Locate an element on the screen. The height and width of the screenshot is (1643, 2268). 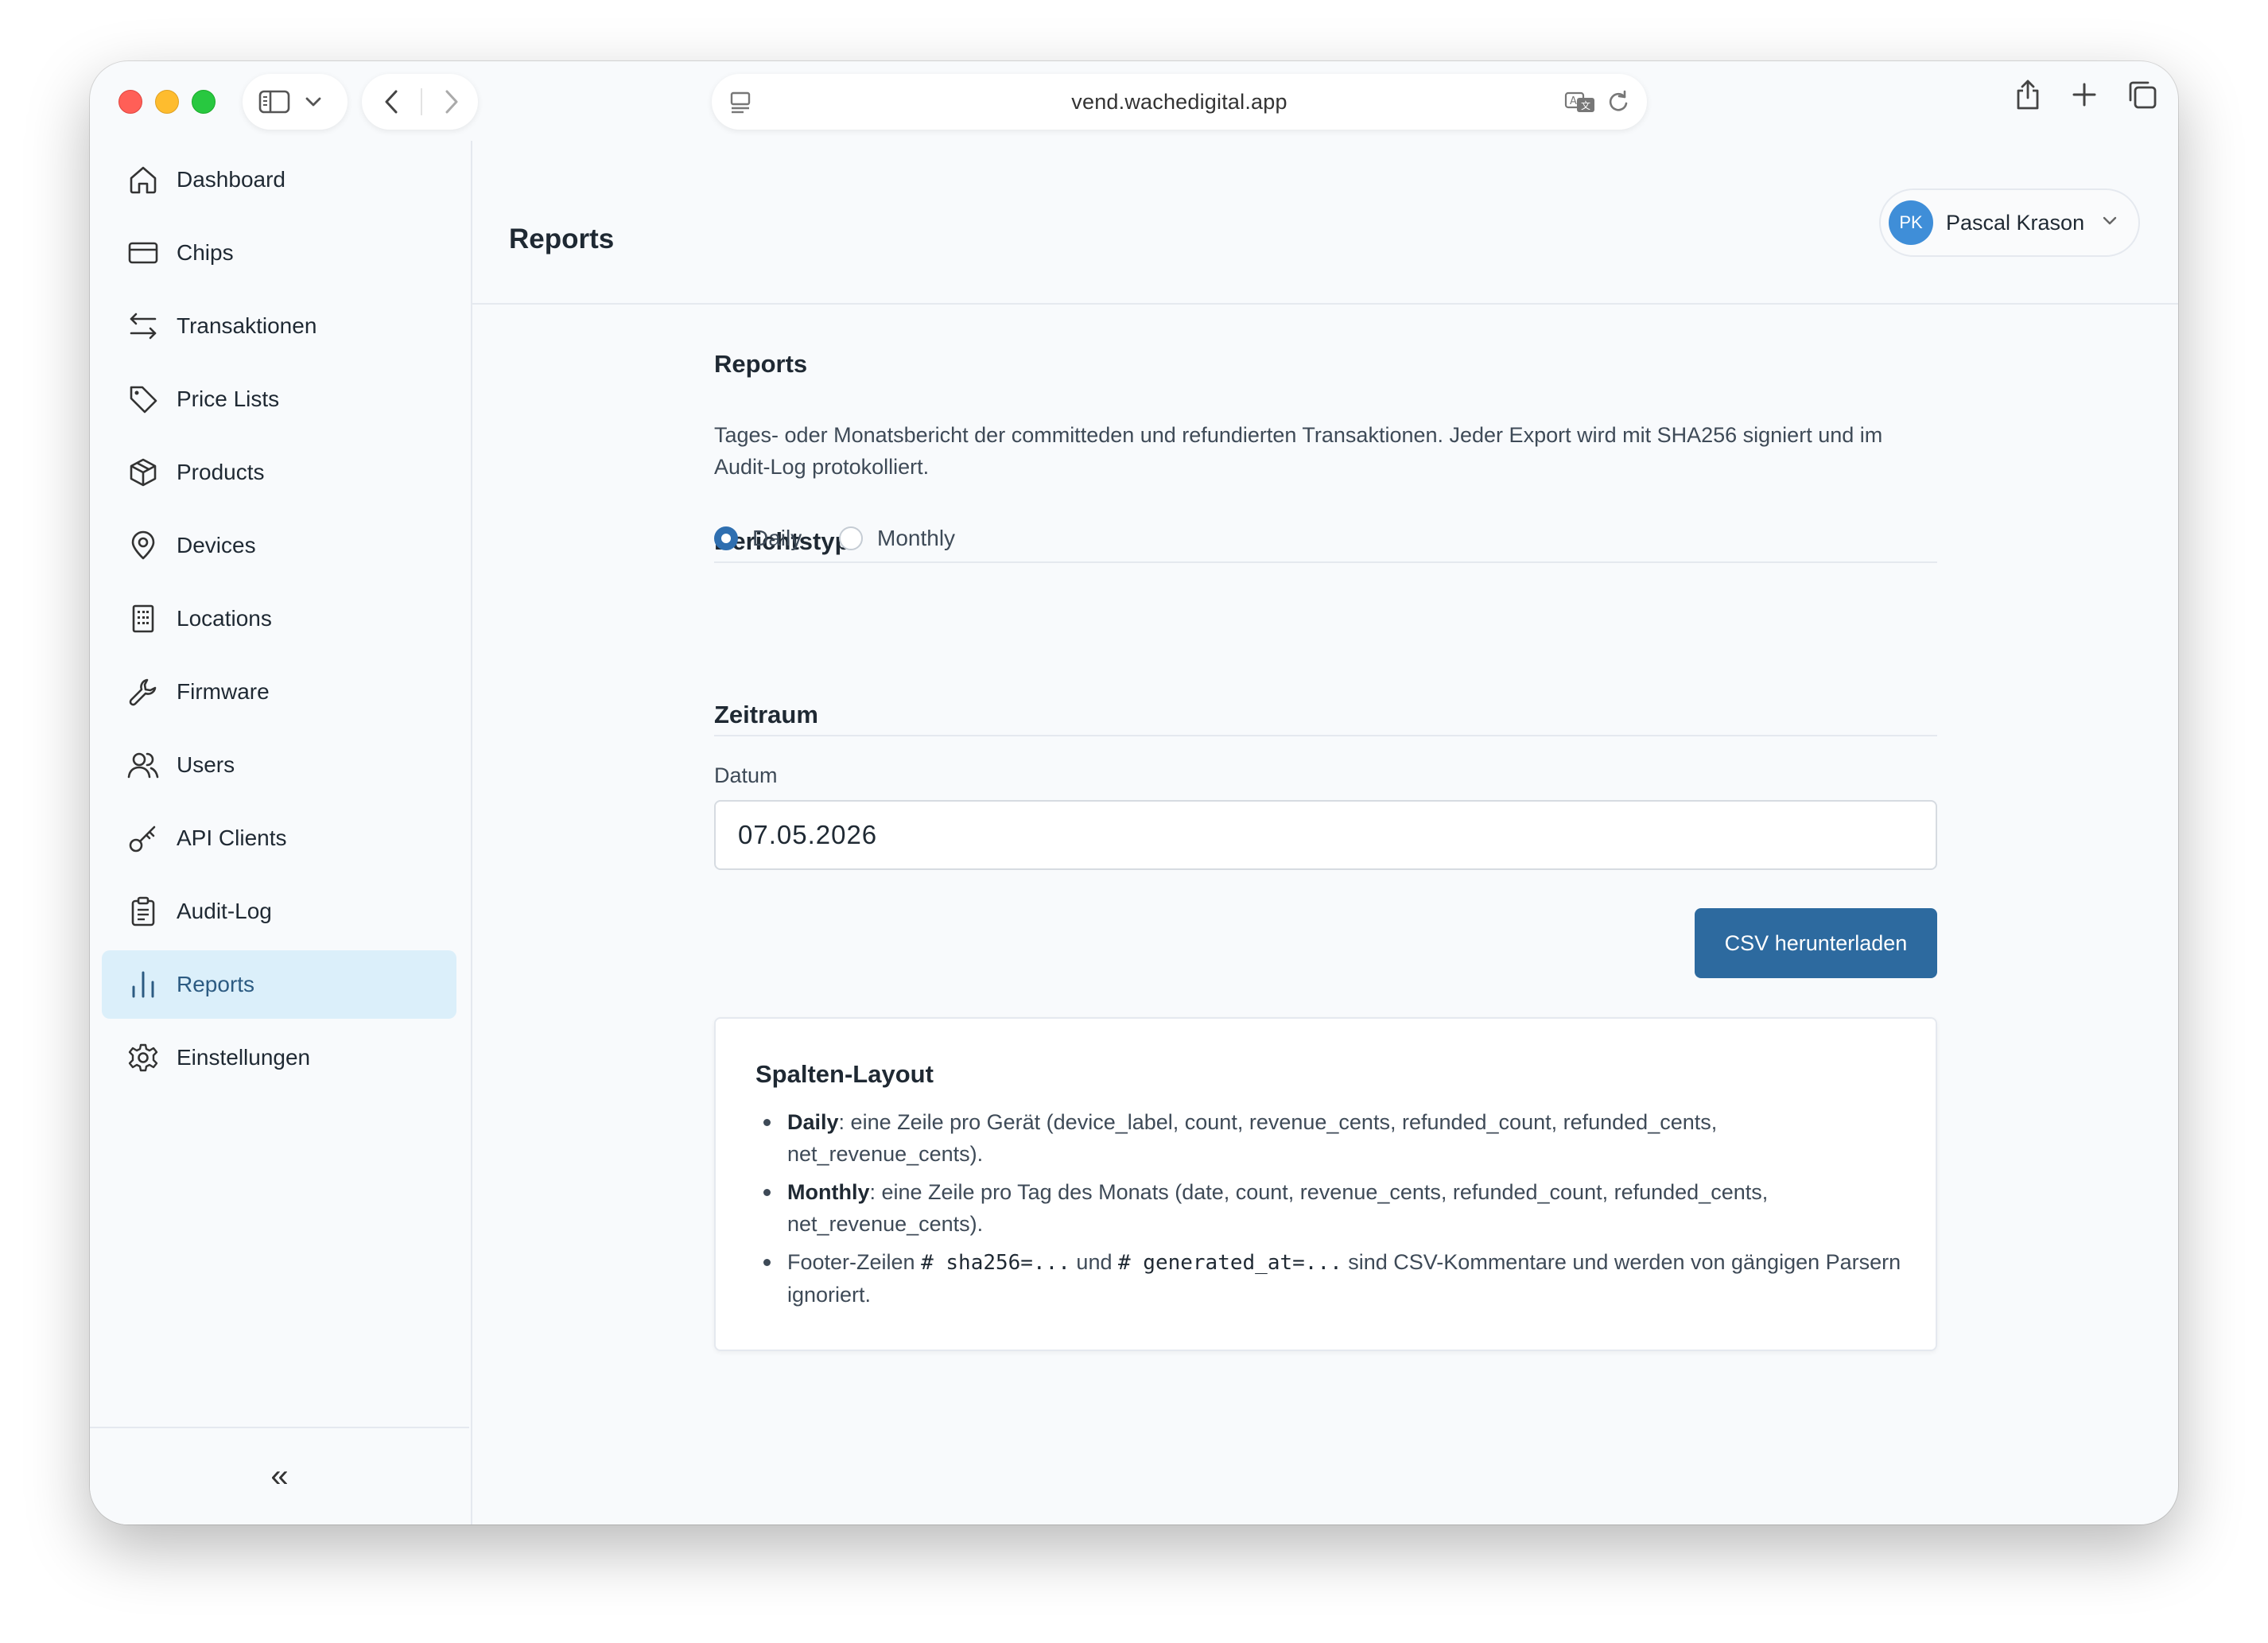
sidebar-item-einstellungen: Einstellungen is located at coordinates (279, 1057).